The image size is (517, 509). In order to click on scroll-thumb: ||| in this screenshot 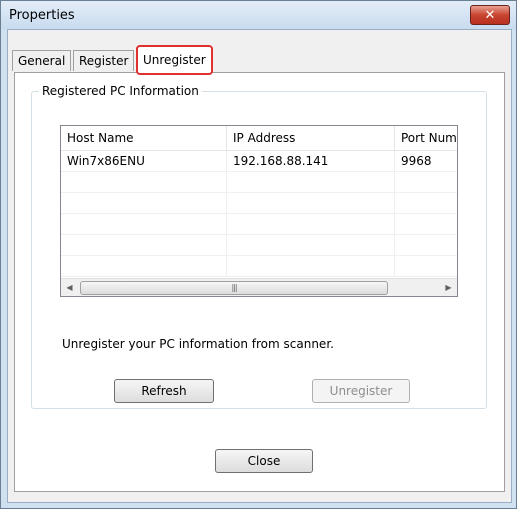, I will do `click(234, 288)`.